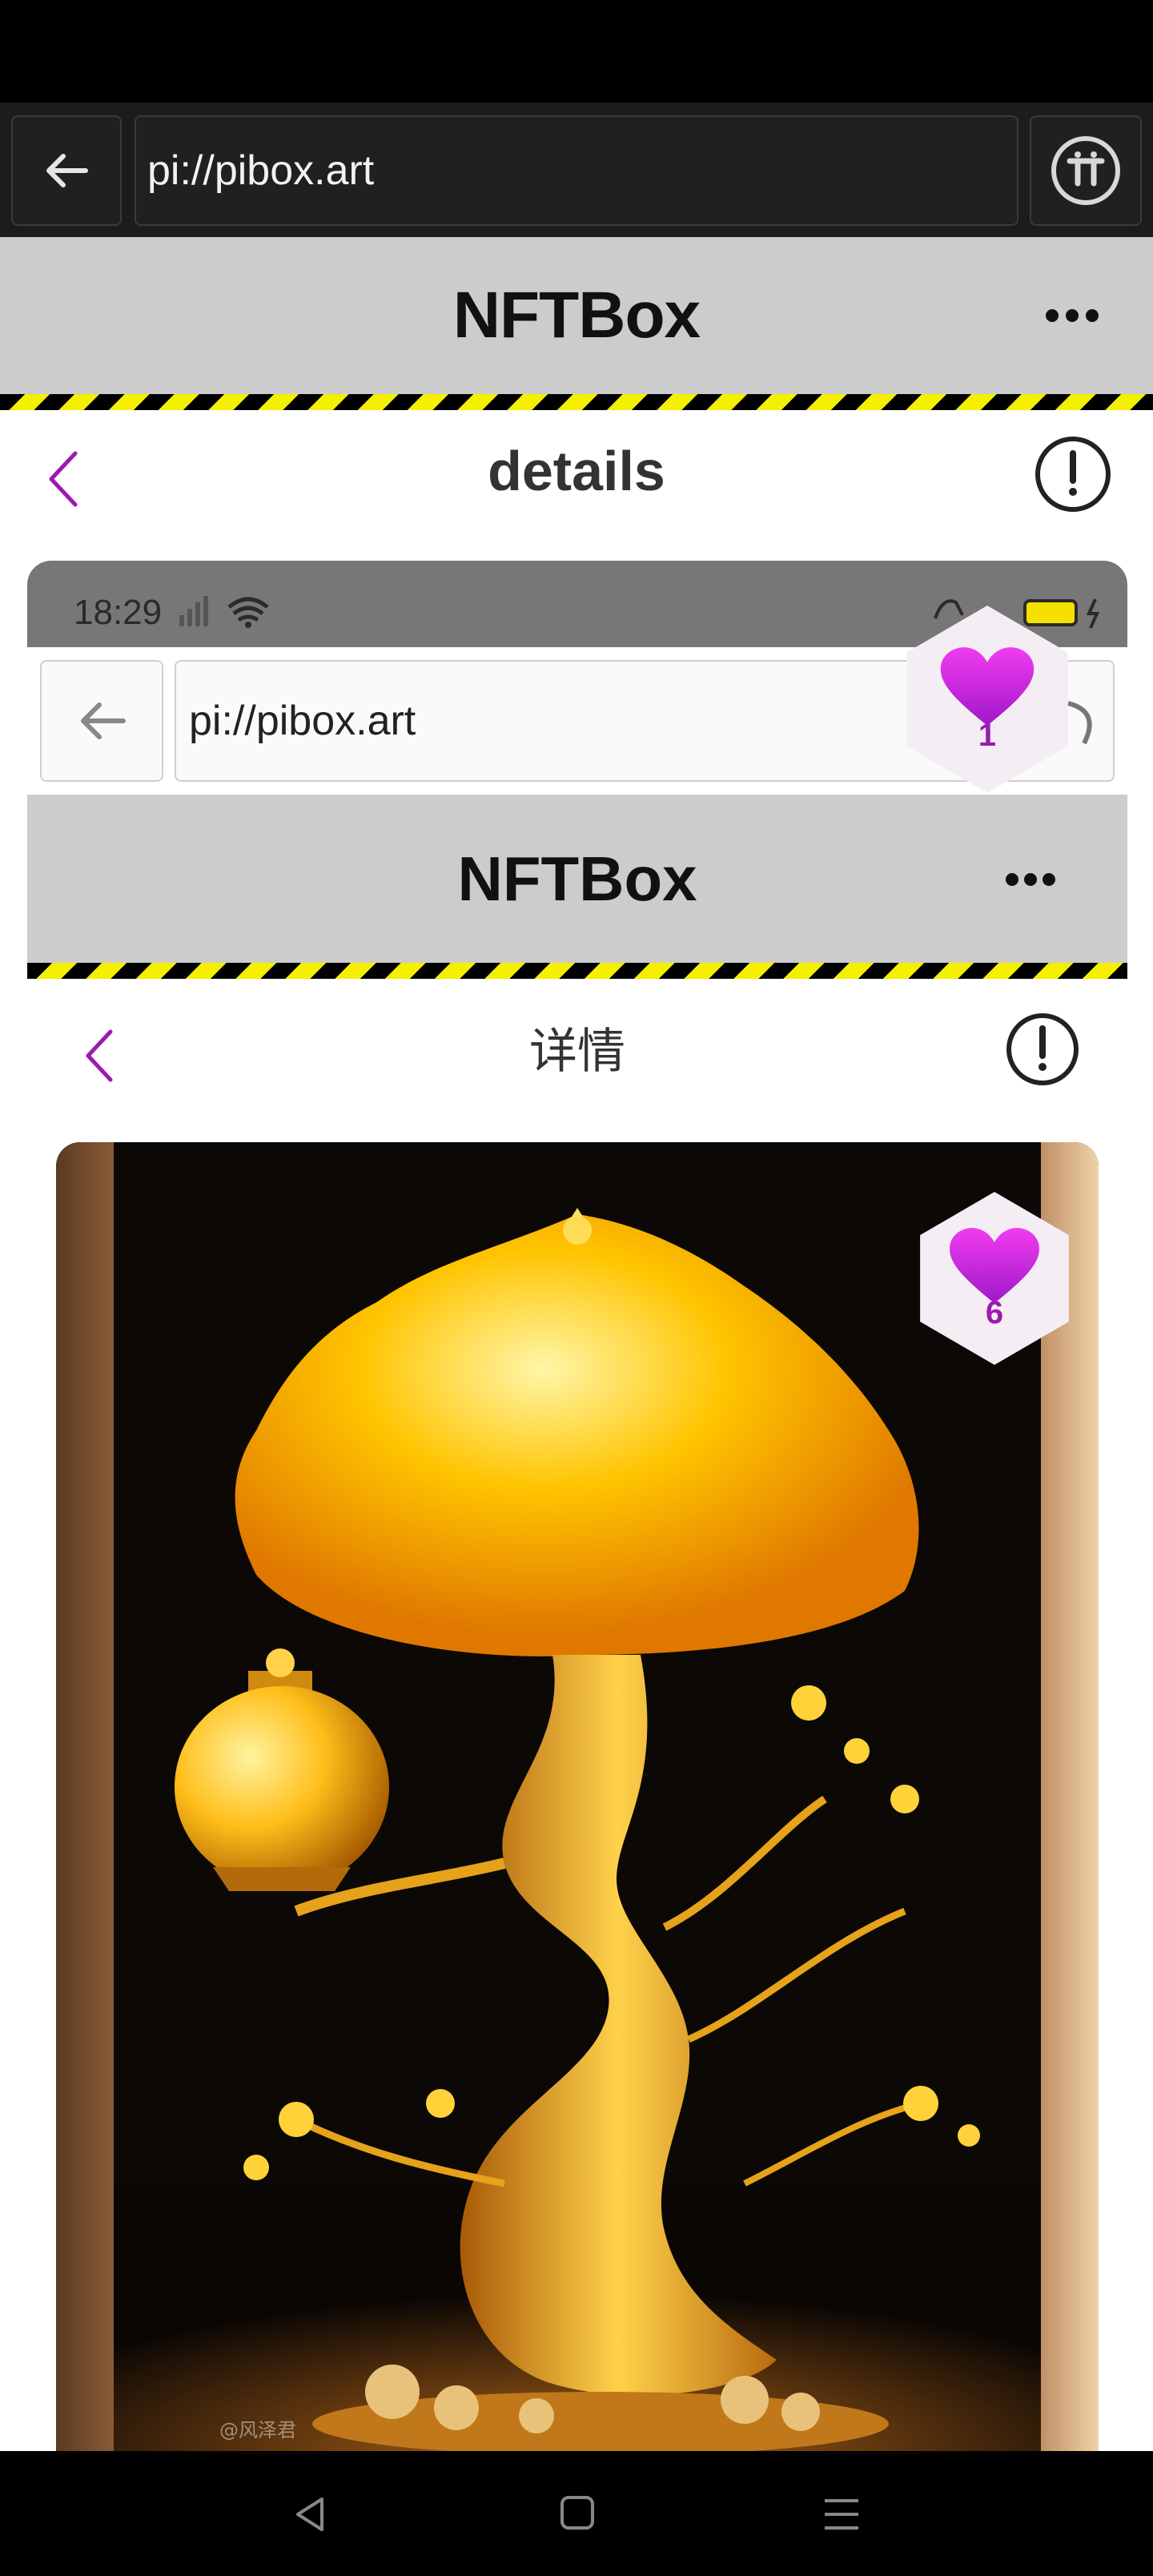 The image size is (1153, 2576). I want to click on status-bar, so click(576, 51).